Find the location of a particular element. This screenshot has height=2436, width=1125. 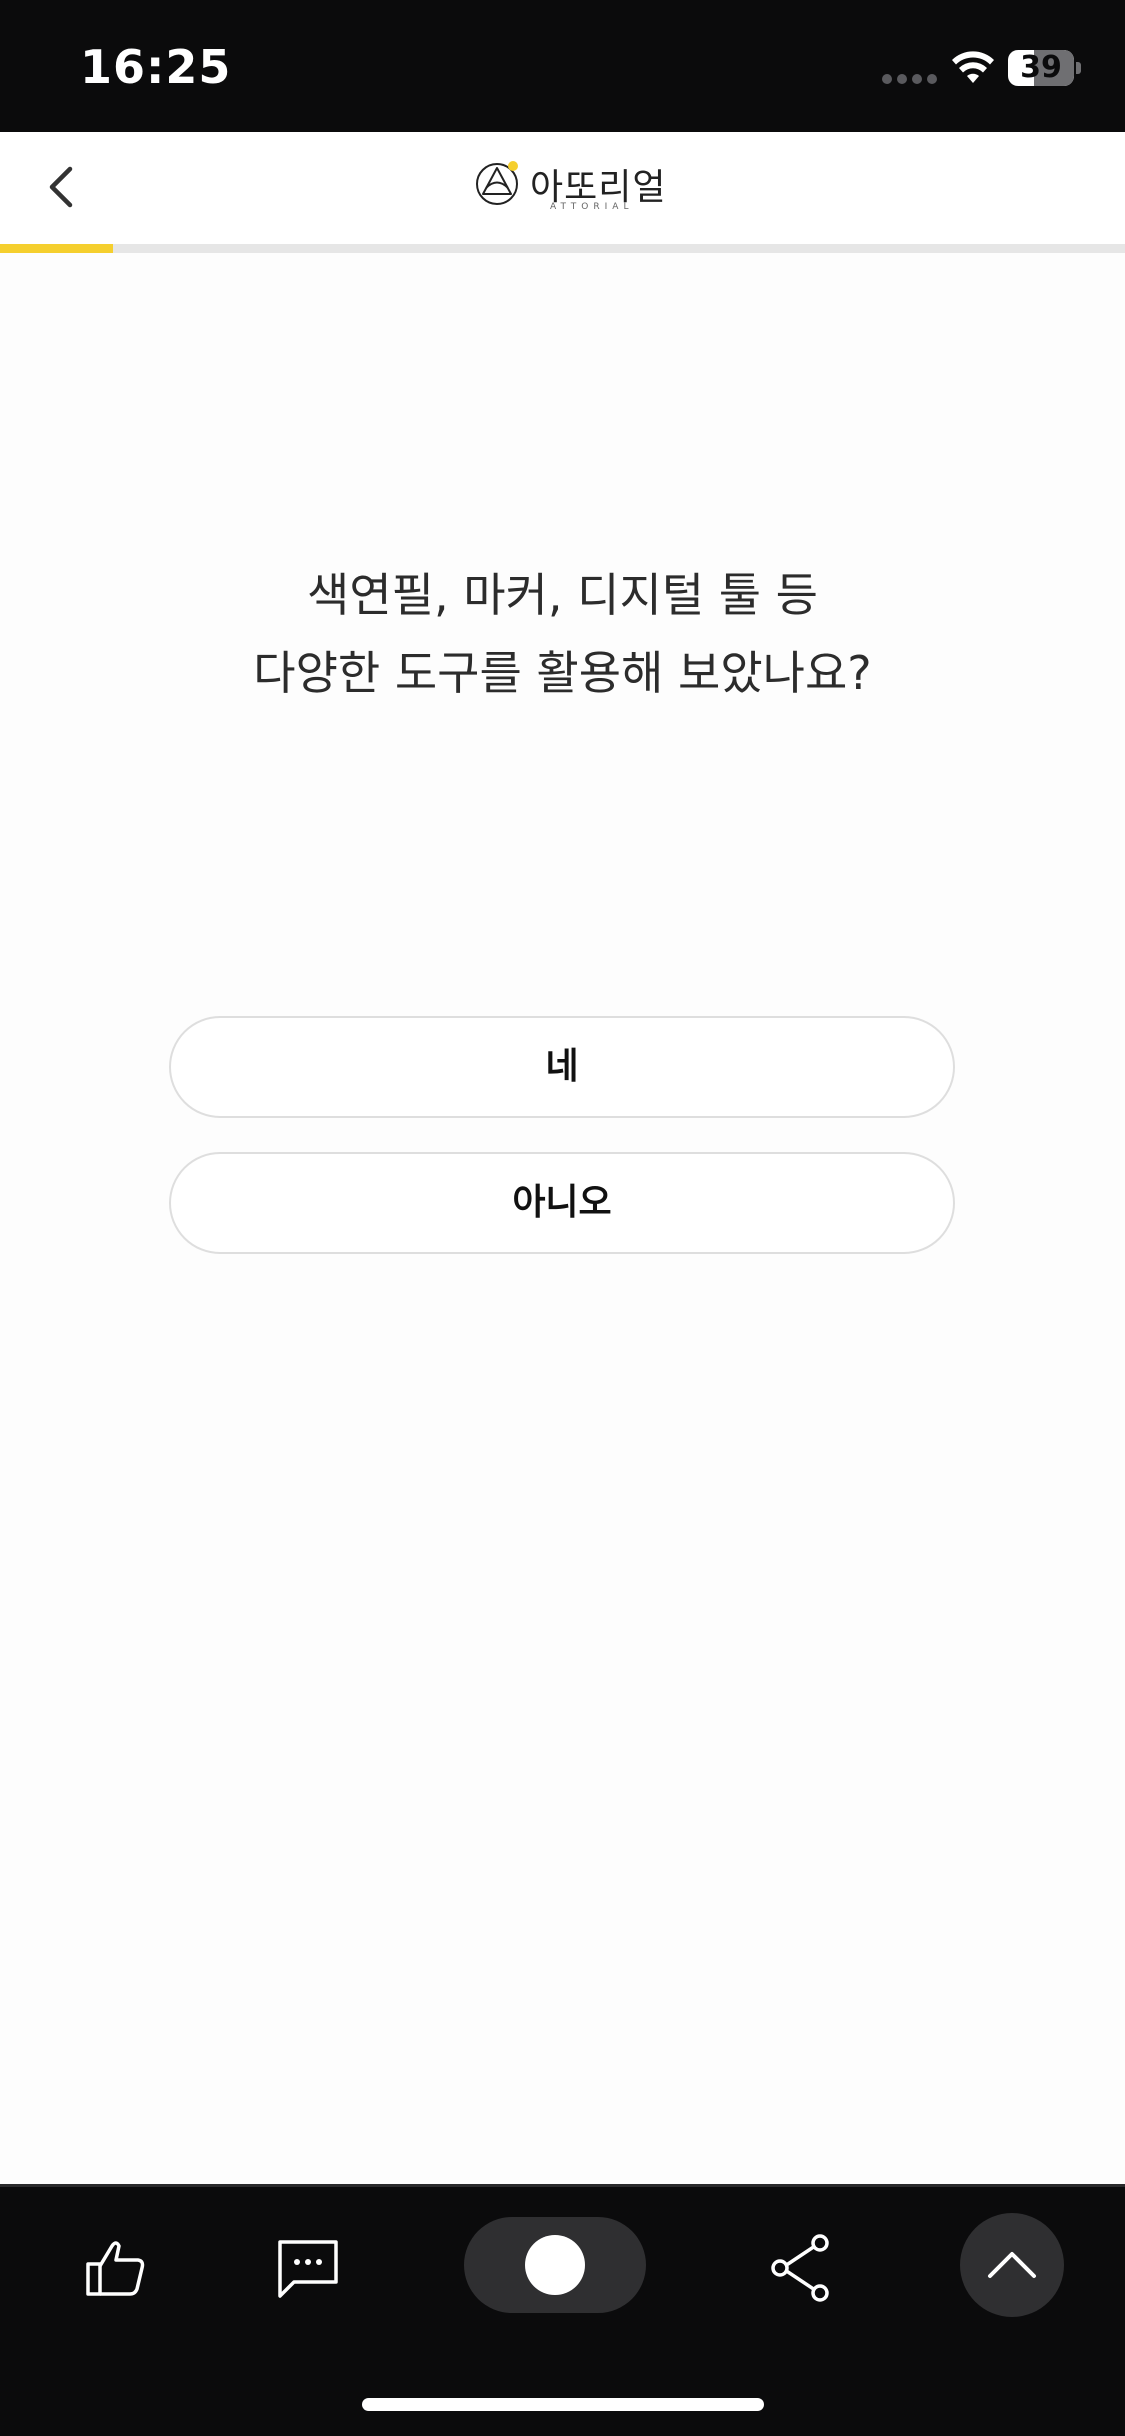

toggle-icon is located at coordinates (555, 2265).